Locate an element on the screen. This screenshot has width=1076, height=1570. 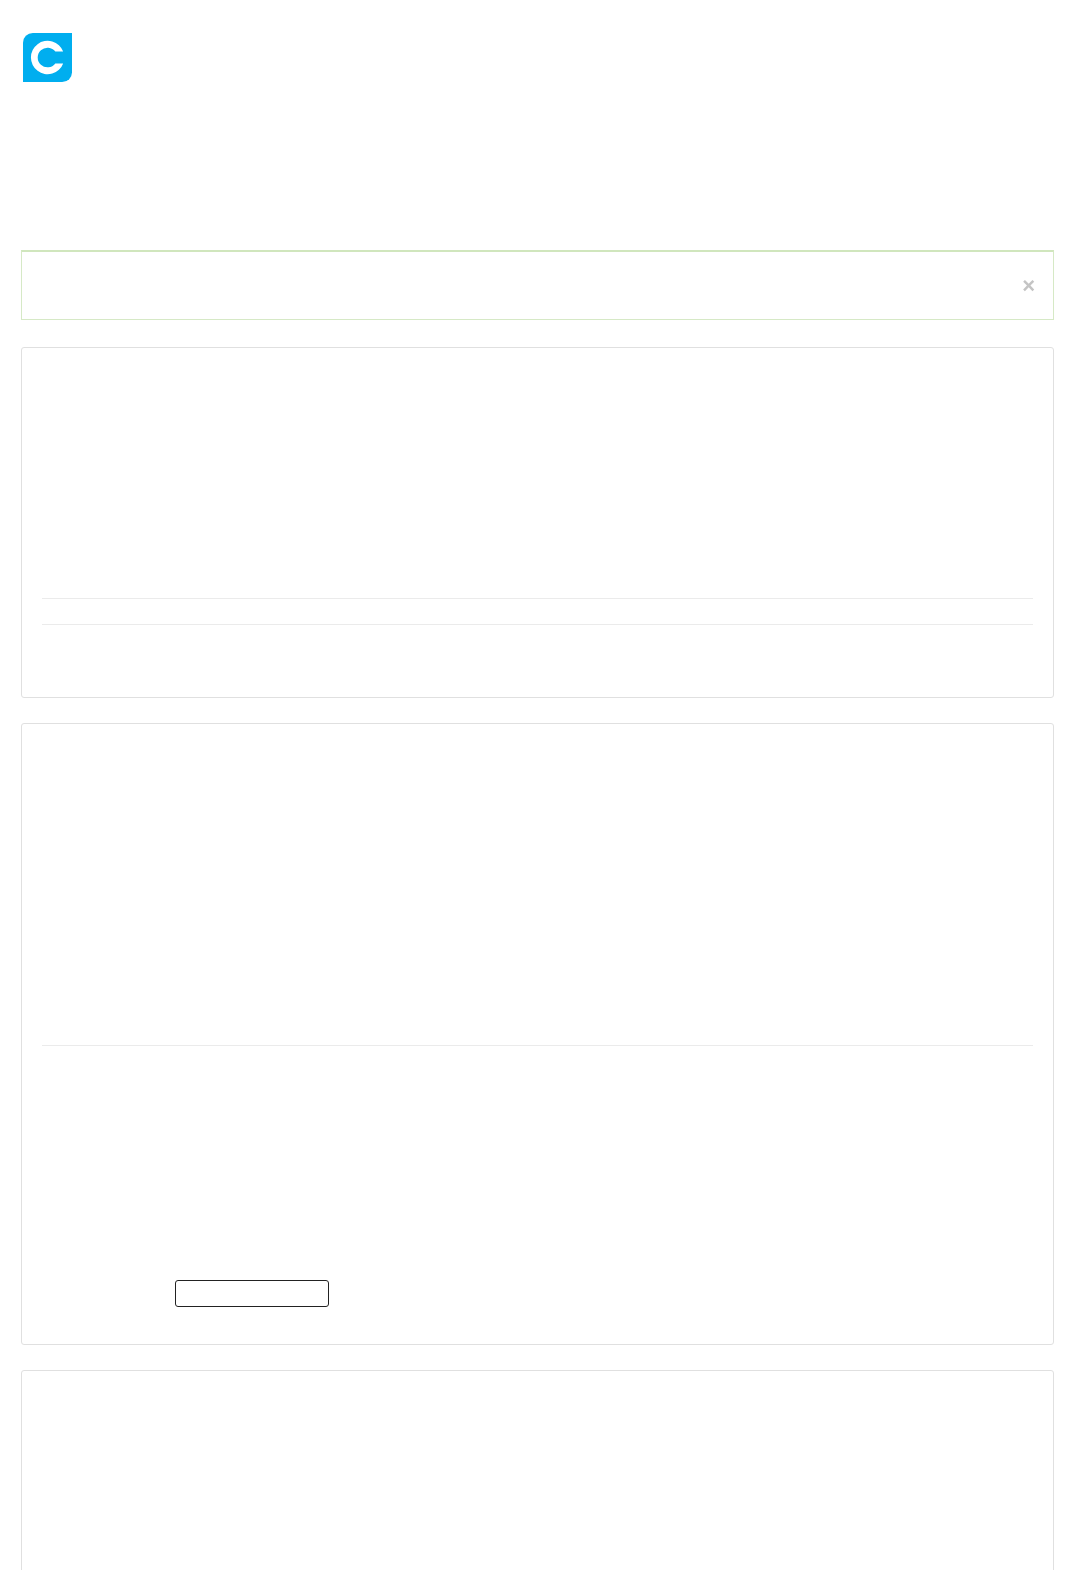
logo-icon is located at coordinates (47, 57).